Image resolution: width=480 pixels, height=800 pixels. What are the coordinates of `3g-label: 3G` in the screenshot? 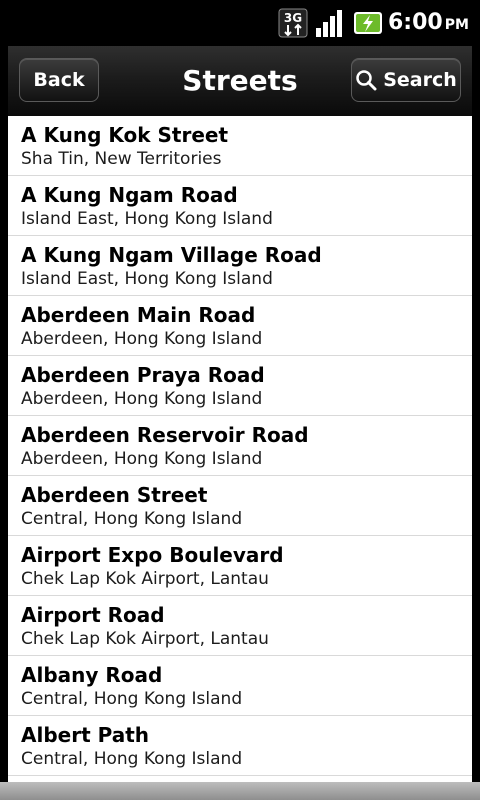 It's located at (293, 18).